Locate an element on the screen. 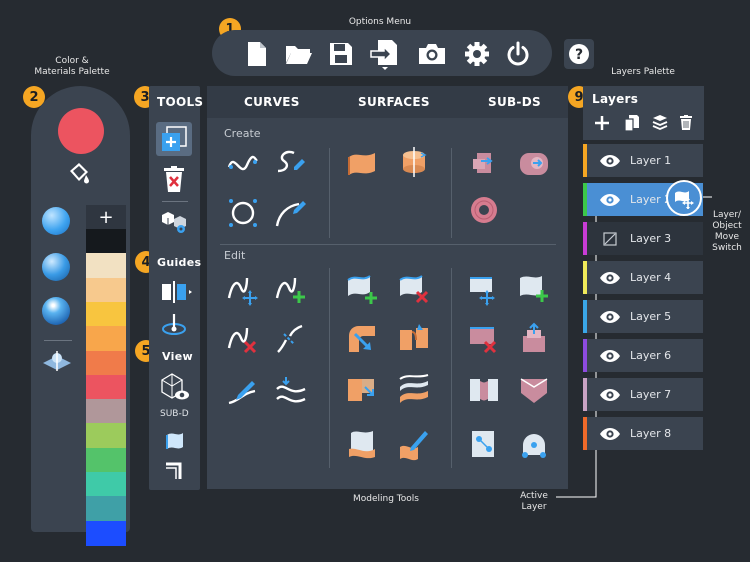 The width and height of the screenshot is (750, 562). subd-slide-icon is located at coordinates (484, 444).